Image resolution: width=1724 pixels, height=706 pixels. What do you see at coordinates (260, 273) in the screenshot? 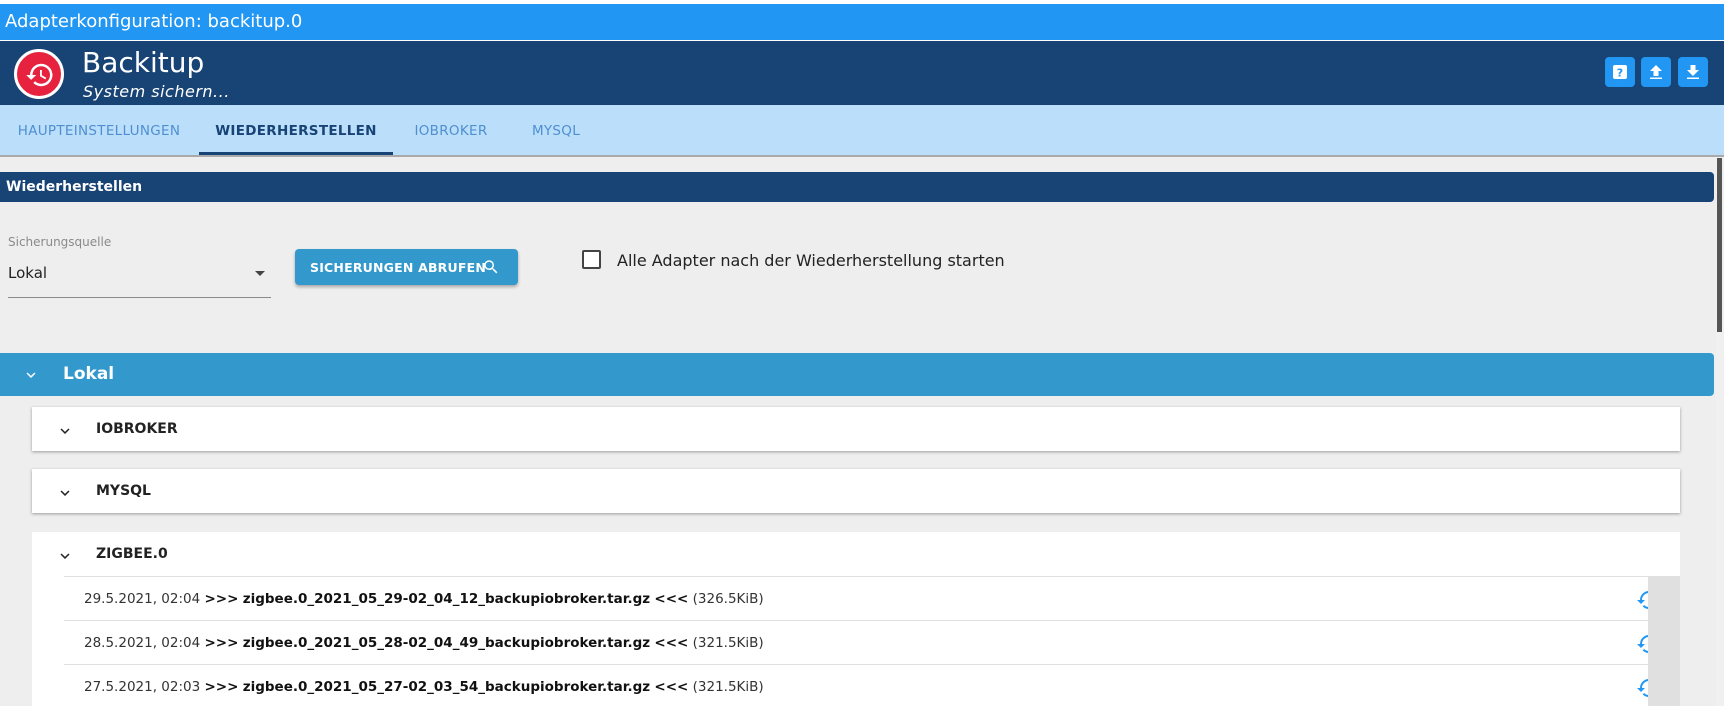
I see `caret-down-icon` at bounding box center [260, 273].